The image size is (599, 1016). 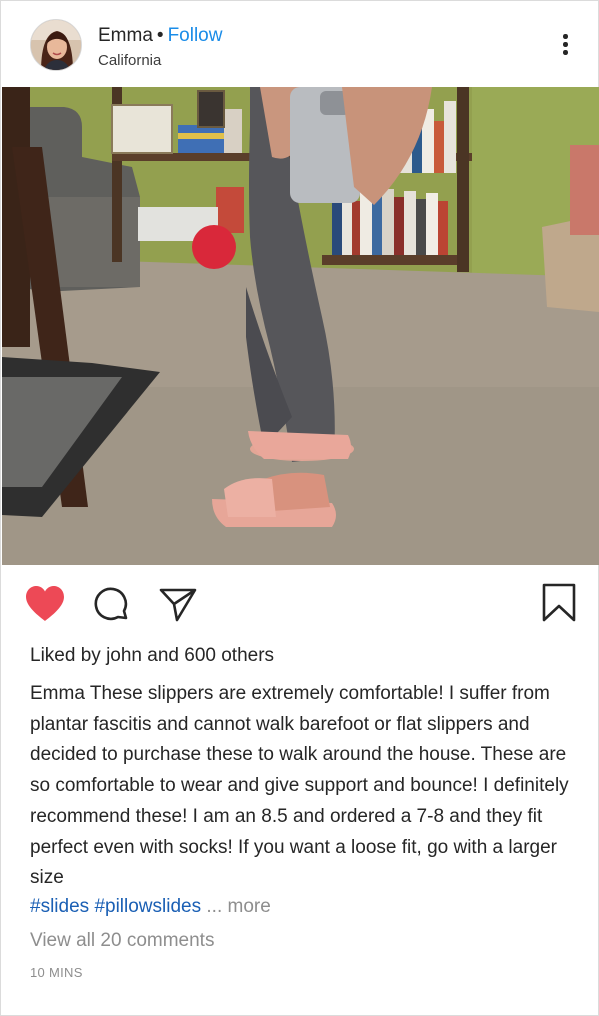 I want to click on follow-button: Follow, so click(x=195, y=35).